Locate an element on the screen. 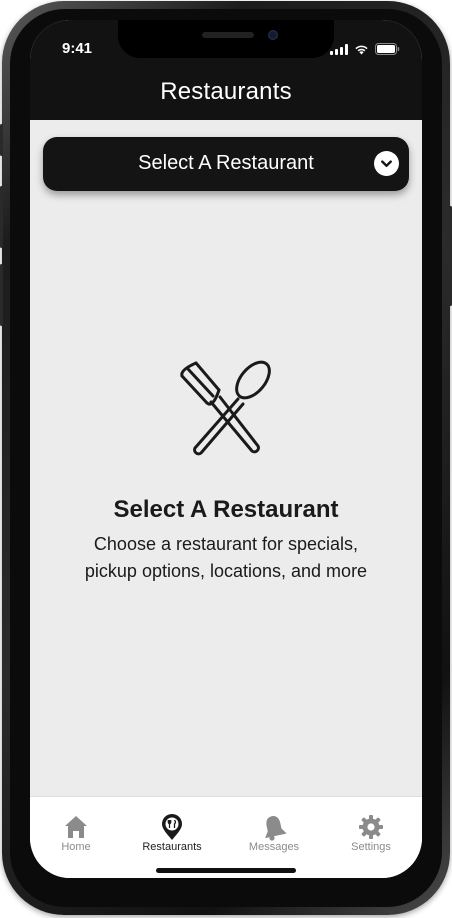 Image resolution: width=452 pixels, height=918 pixels. restaurant-select-label: Select A Restaurant is located at coordinates (226, 163).